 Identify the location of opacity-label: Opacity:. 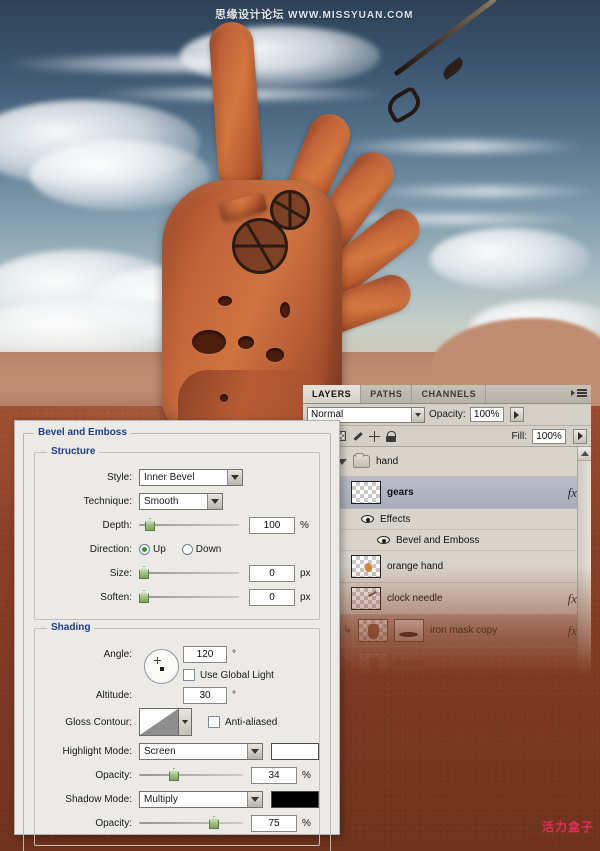
(447, 414).